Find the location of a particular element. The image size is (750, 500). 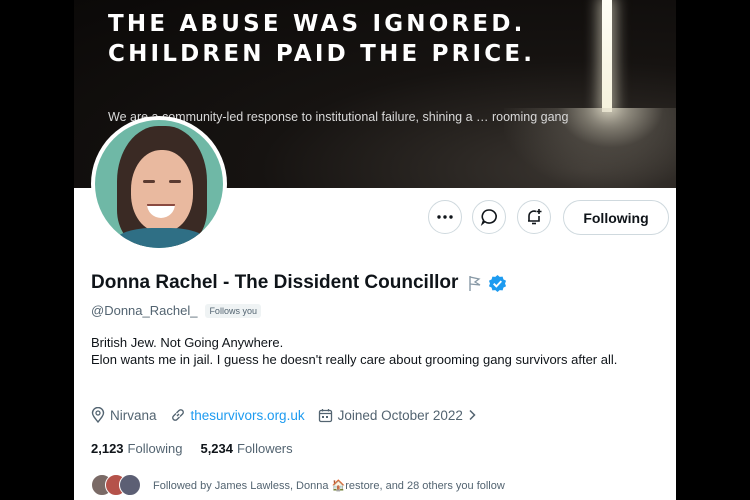

more-button is located at coordinates (445, 217).